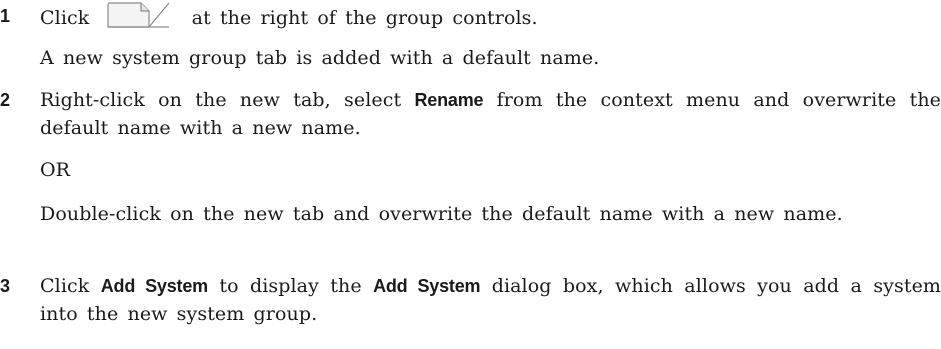 The height and width of the screenshot is (349, 941). What do you see at coordinates (290, 286) in the screenshot?
I see `step-3-text-mid: to display the` at bounding box center [290, 286].